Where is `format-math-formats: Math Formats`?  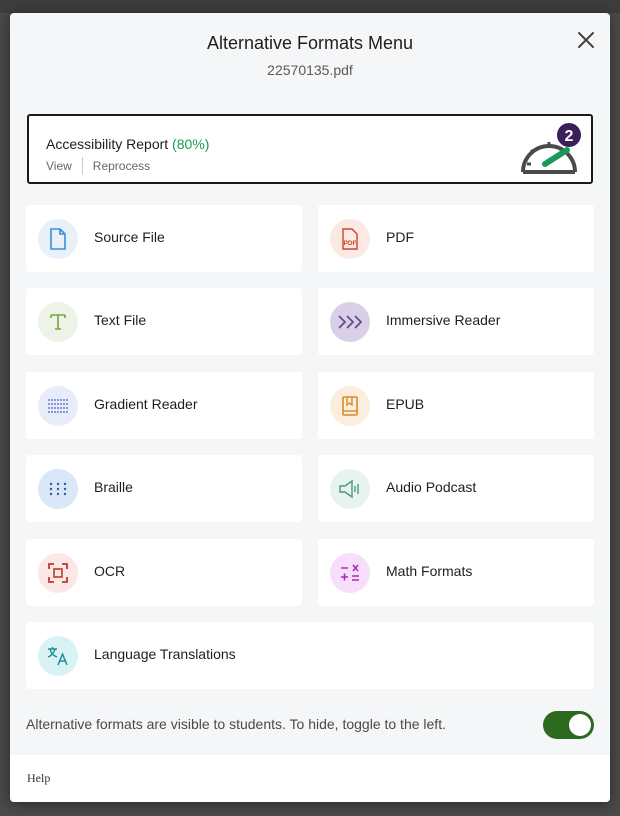 format-math-formats: Math Formats is located at coordinates (456, 572).